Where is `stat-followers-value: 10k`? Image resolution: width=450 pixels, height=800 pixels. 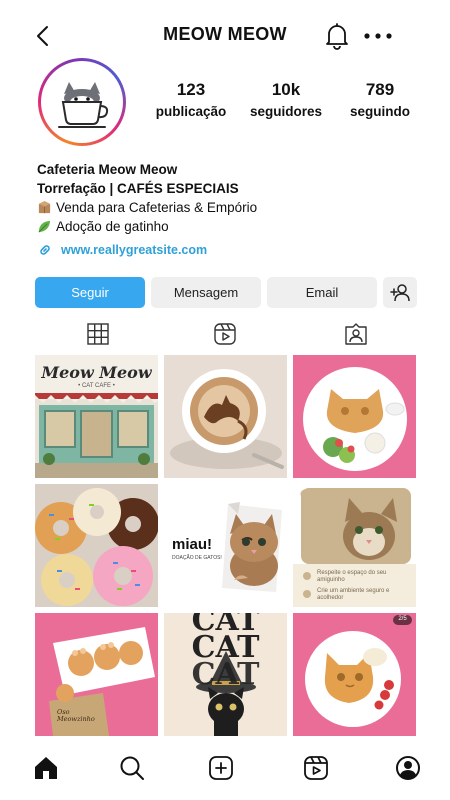 stat-followers-value: 10k is located at coordinates (286, 89).